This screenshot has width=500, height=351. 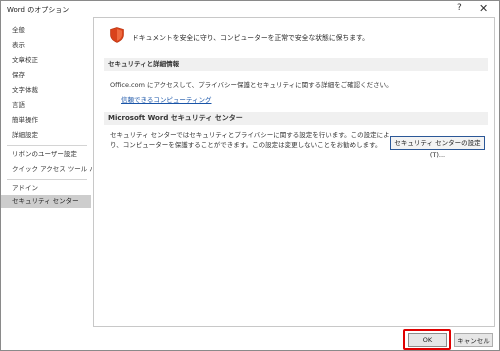 What do you see at coordinates (38, 10) in the screenshot?
I see `dialog-title: Word のオプション` at bounding box center [38, 10].